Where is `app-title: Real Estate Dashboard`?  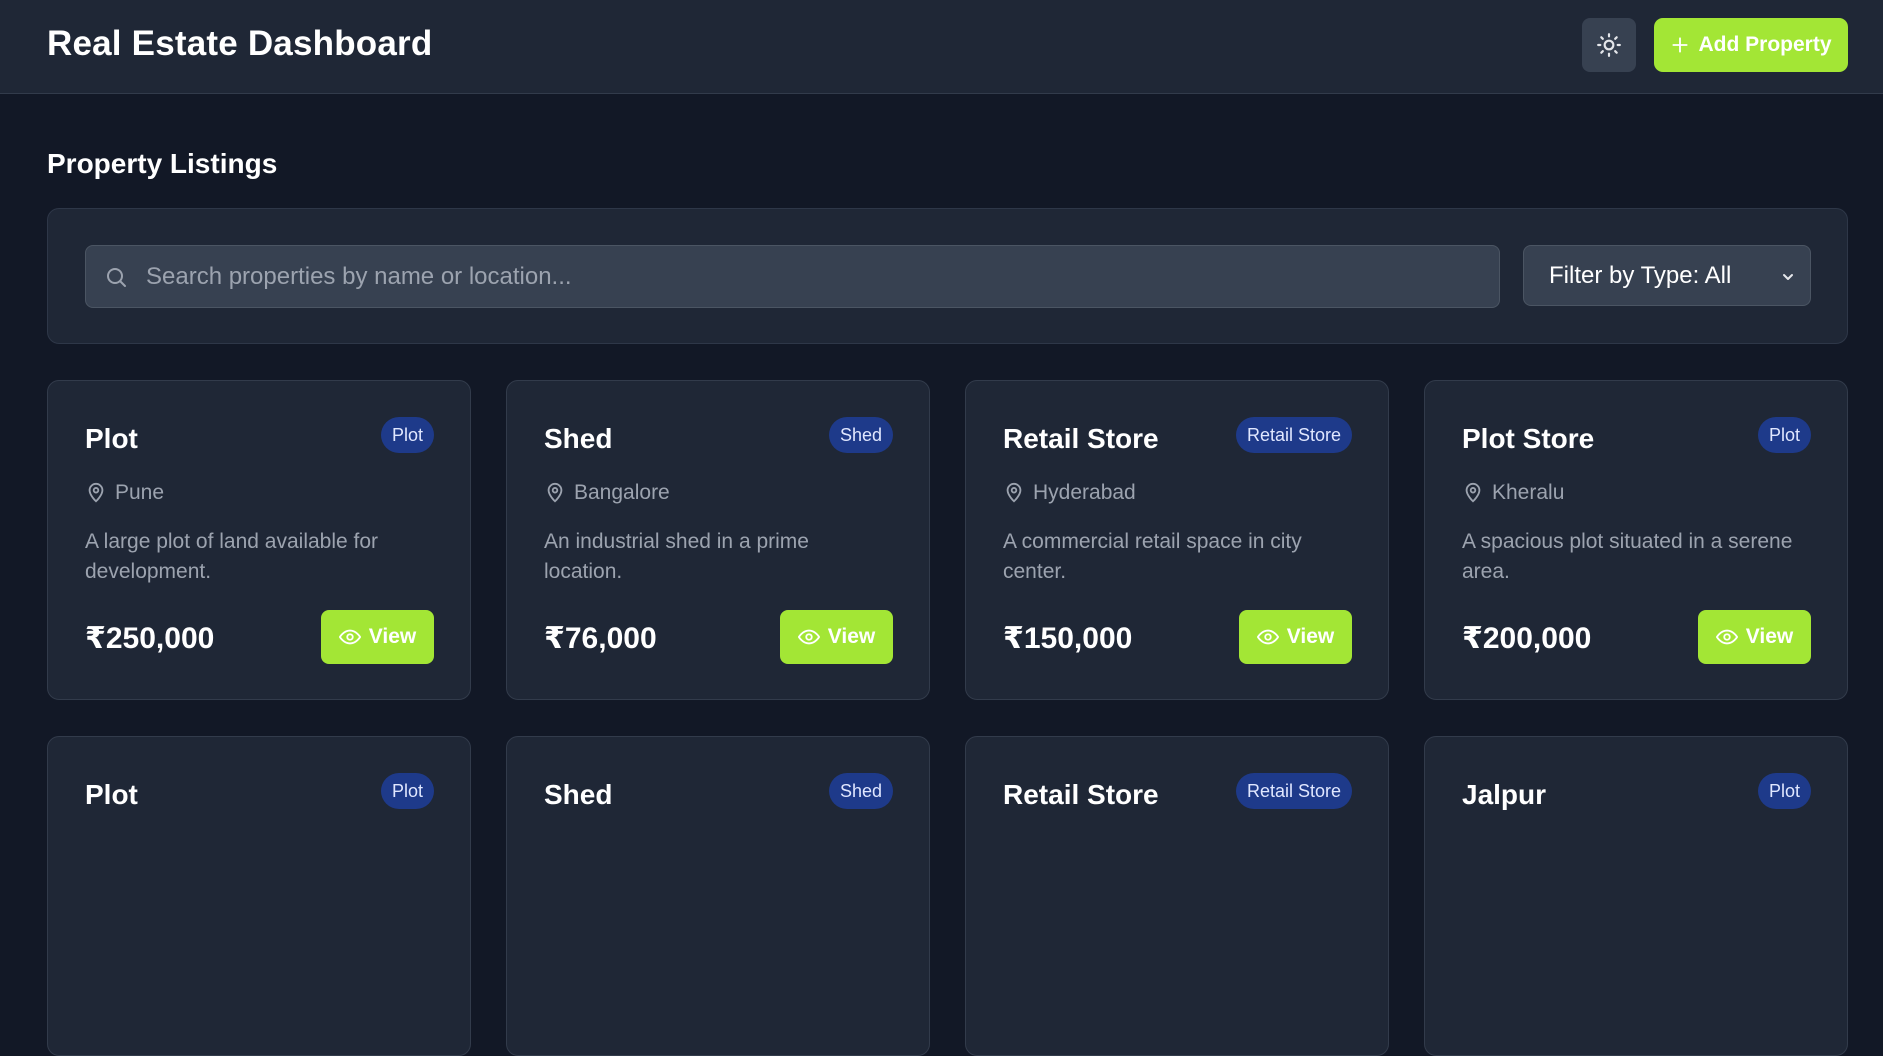 app-title: Real Estate Dashboard is located at coordinates (240, 43).